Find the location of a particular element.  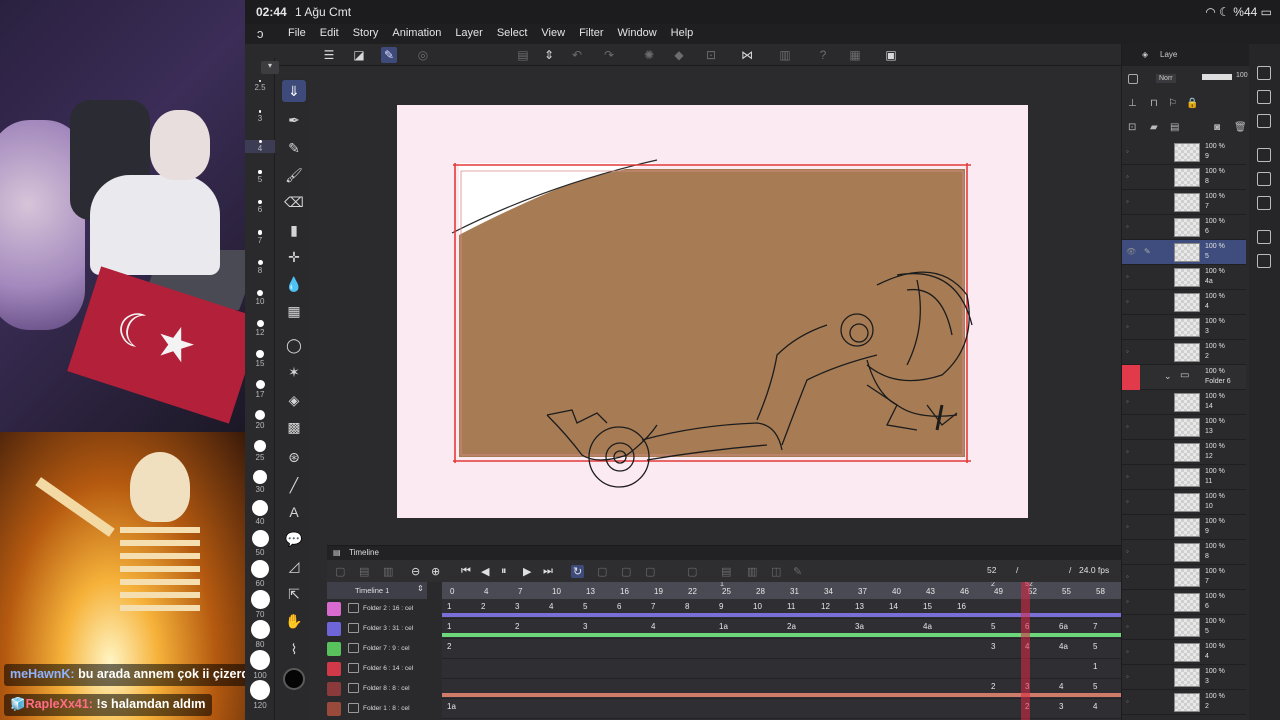

brush-size-preset: 100 is located at coordinates (260, 665).